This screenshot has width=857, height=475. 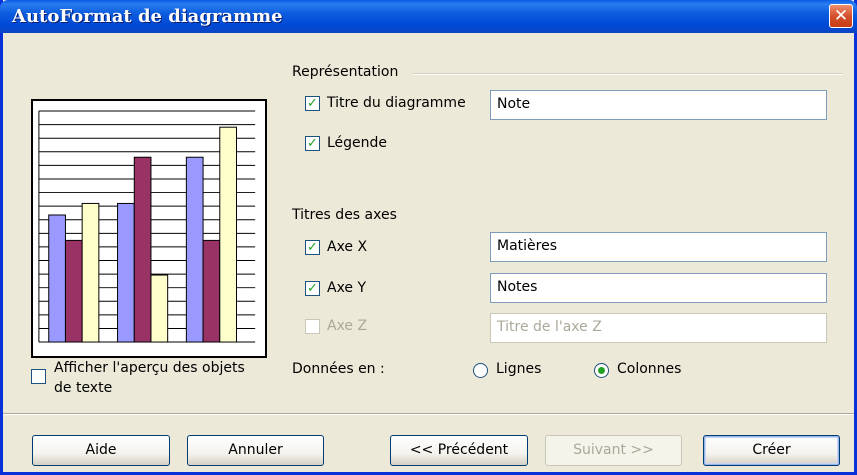 I want to click on representation-heading: Représentation, so click(x=345, y=72).